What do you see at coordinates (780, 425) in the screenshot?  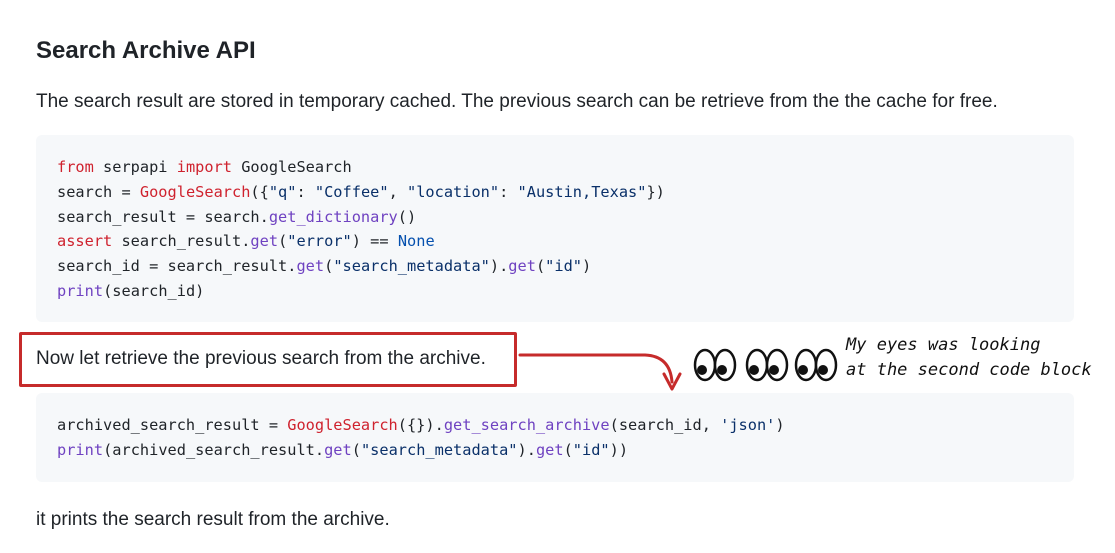 I see `code-token: )` at bounding box center [780, 425].